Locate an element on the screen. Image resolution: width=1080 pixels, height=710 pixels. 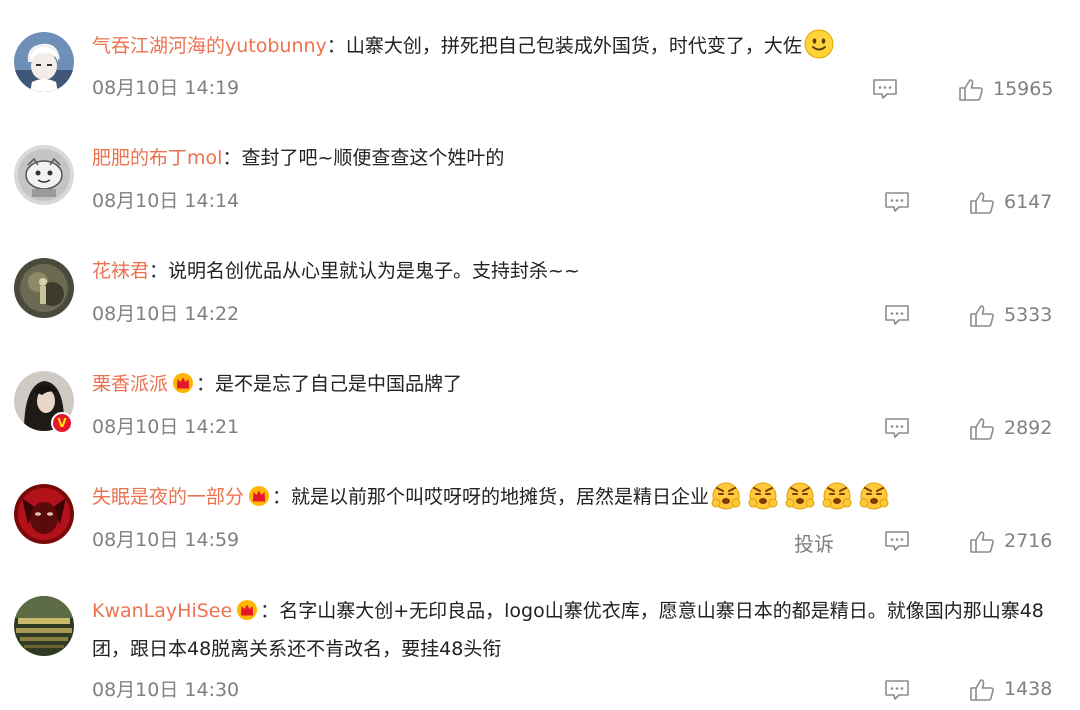
comment-text: 是不是忘了自己是中国品牌了 is located at coordinates (339, 384).